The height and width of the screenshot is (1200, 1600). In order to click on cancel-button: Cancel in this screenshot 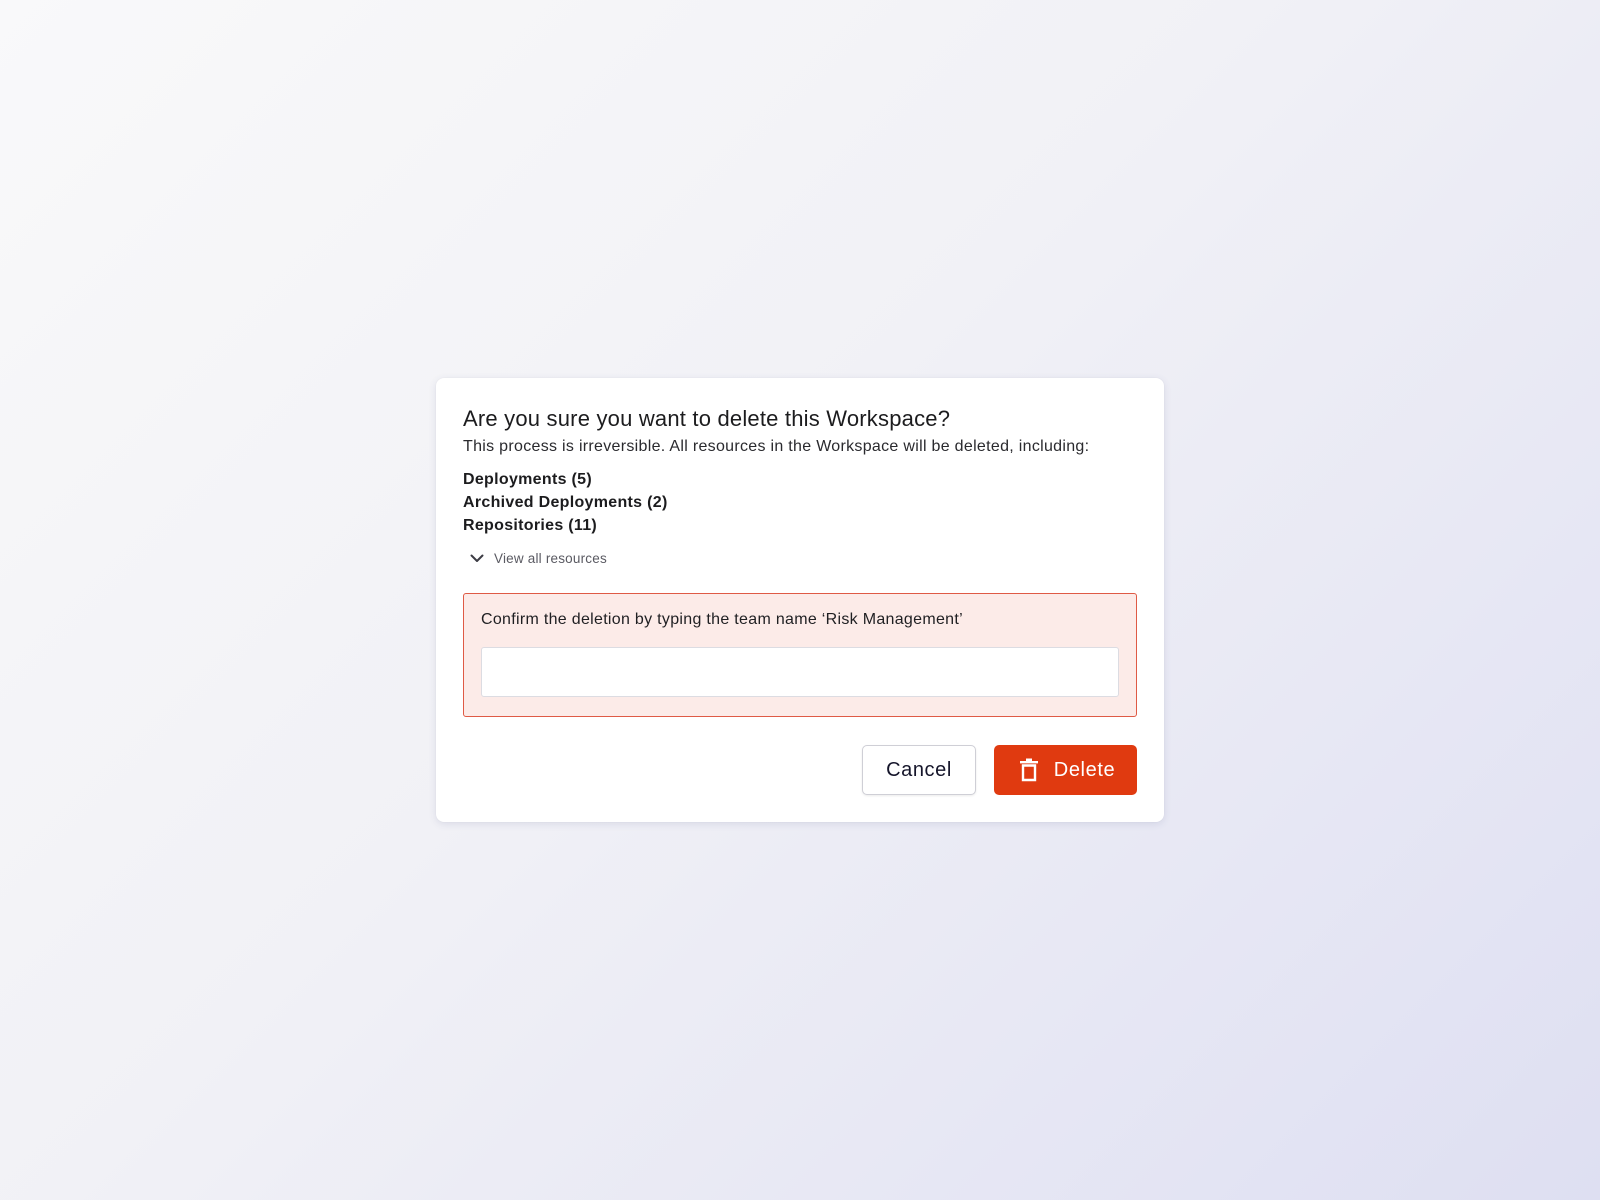, I will do `click(919, 770)`.